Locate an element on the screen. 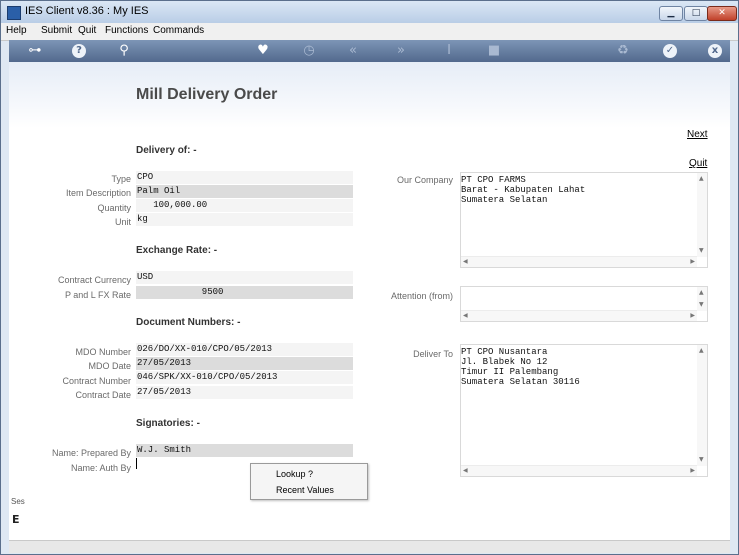  recent-values-menu-item: Recent Values is located at coordinates (305, 490).